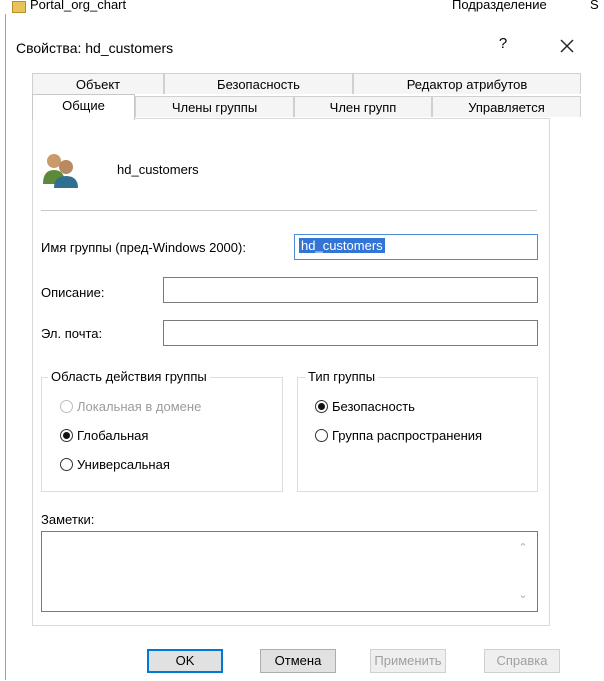  Describe the element at coordinates (289, 210) in the screenshot. I see `separator` at that location.